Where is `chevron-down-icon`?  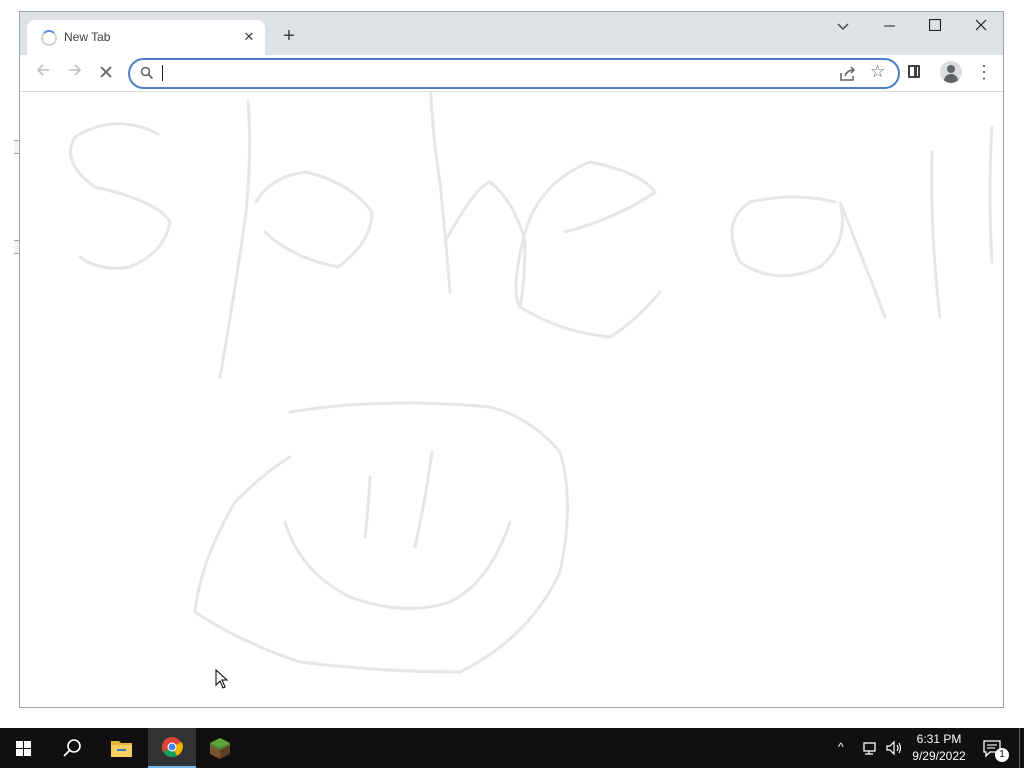
chevron-down-icon is located at coordinates (843, 26).